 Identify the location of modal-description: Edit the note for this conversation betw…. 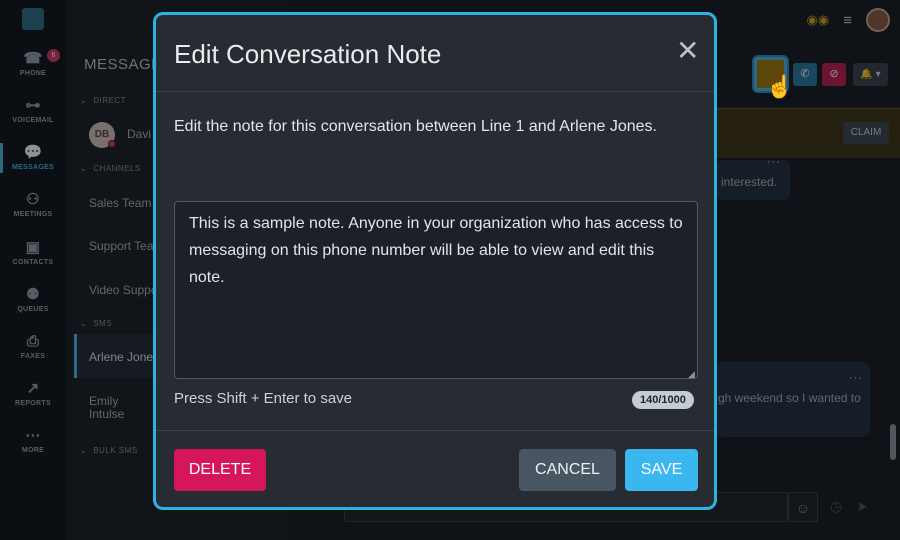
(415, 126).